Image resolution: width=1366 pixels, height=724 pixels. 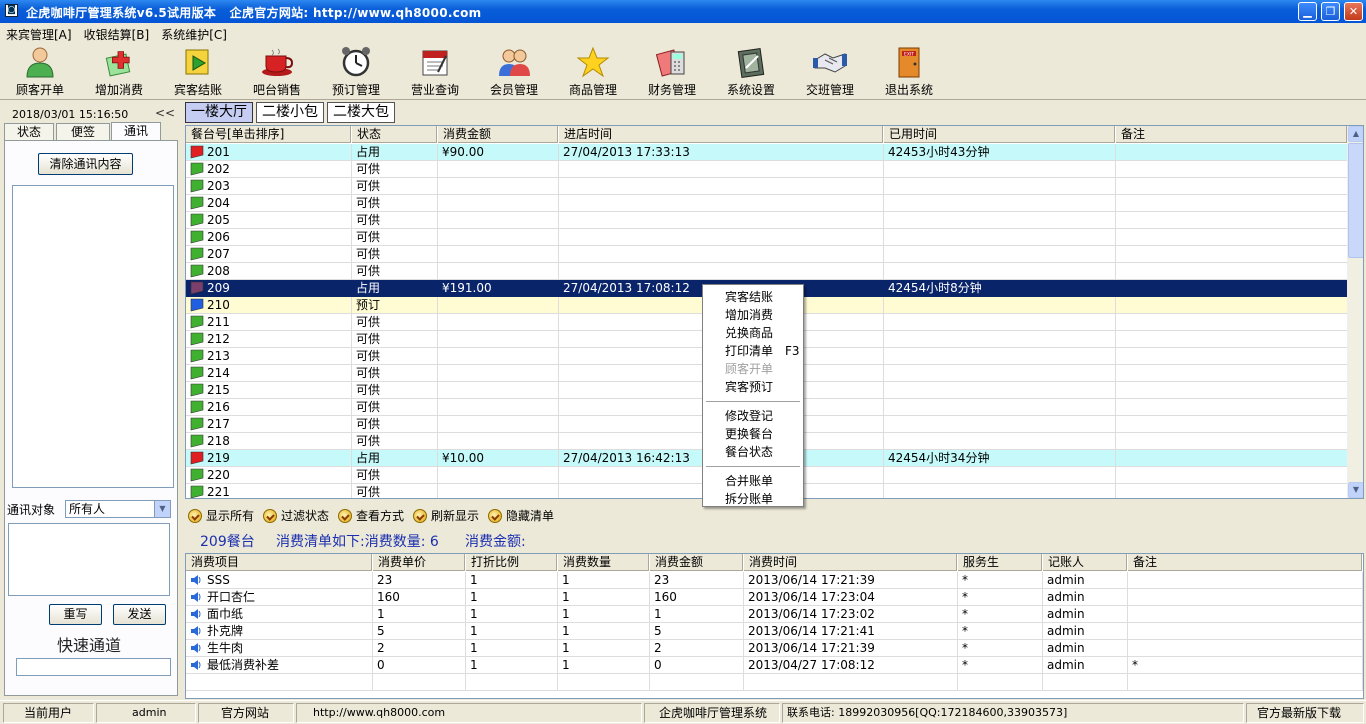 I want to click on menu-system: 系统维护[C], so click(x=194, y=33).